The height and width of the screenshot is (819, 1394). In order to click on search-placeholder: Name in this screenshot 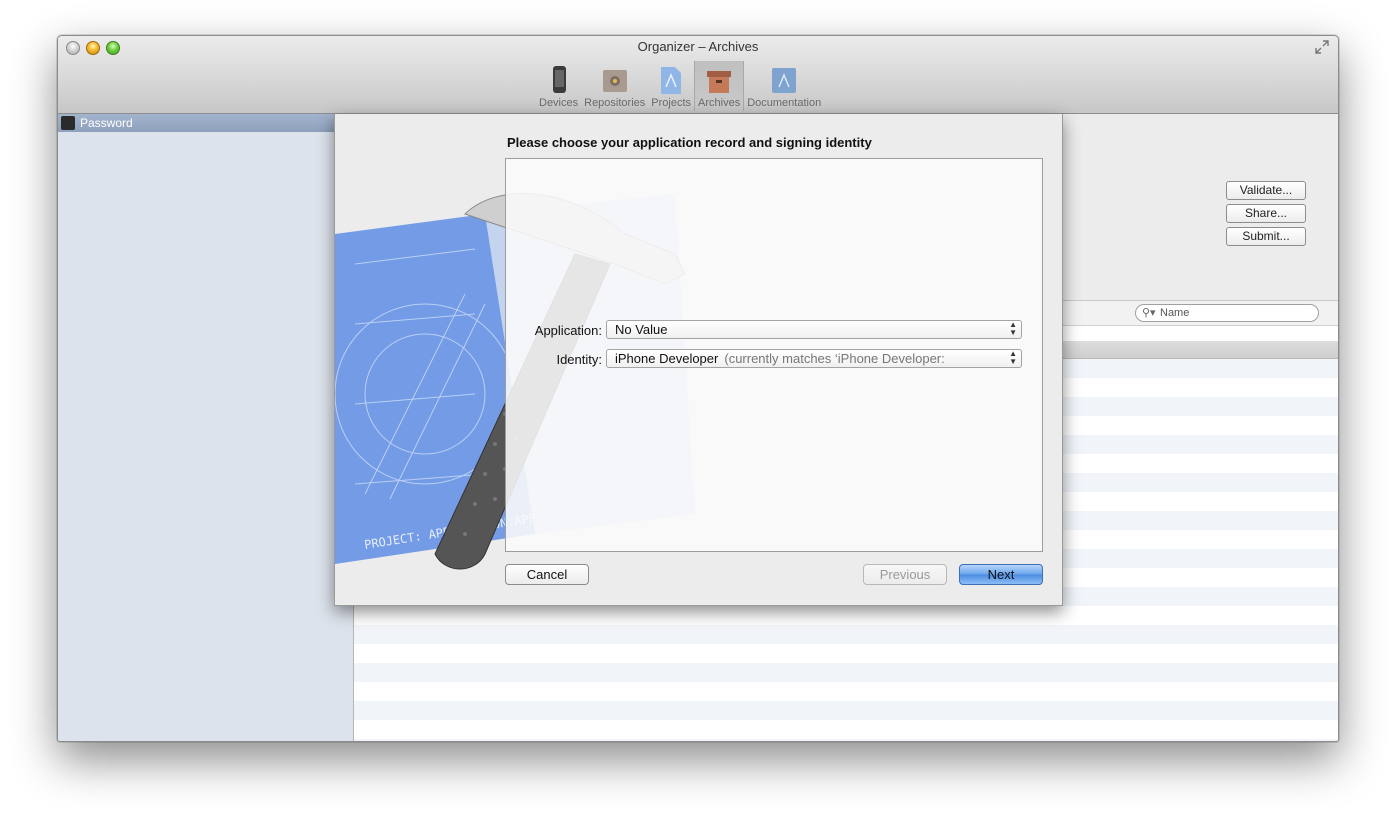, I will do `click(1175, 313)`.